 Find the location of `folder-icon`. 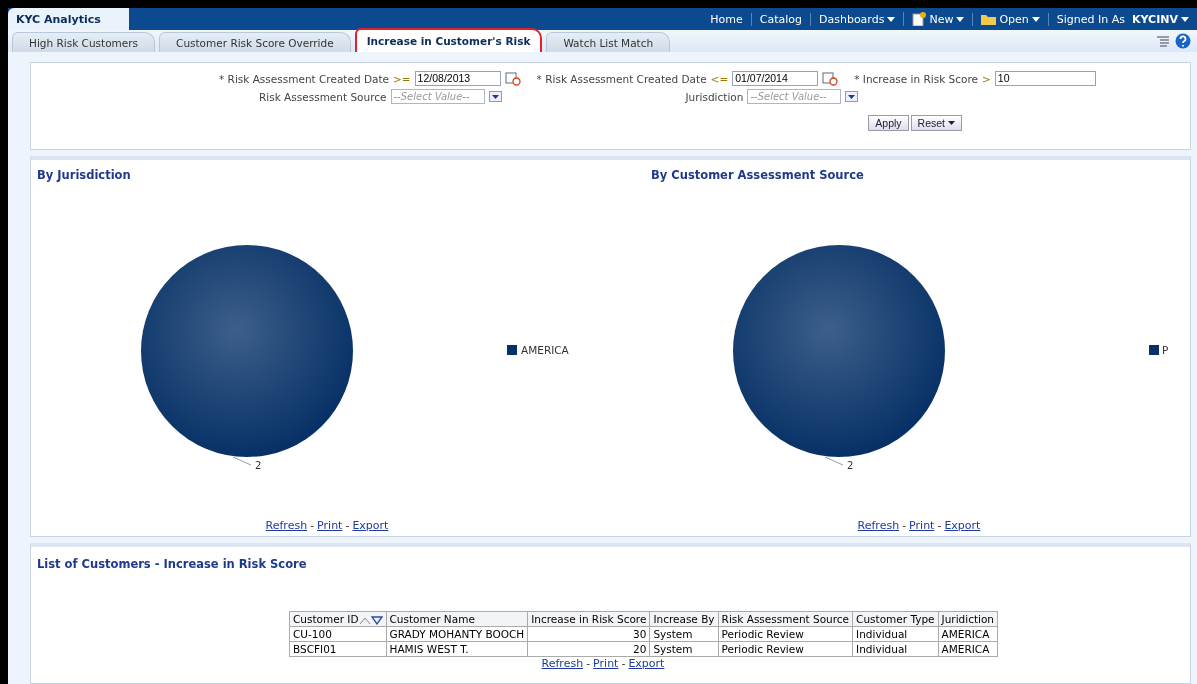

folder-icon is located at coordinates (989, 19).